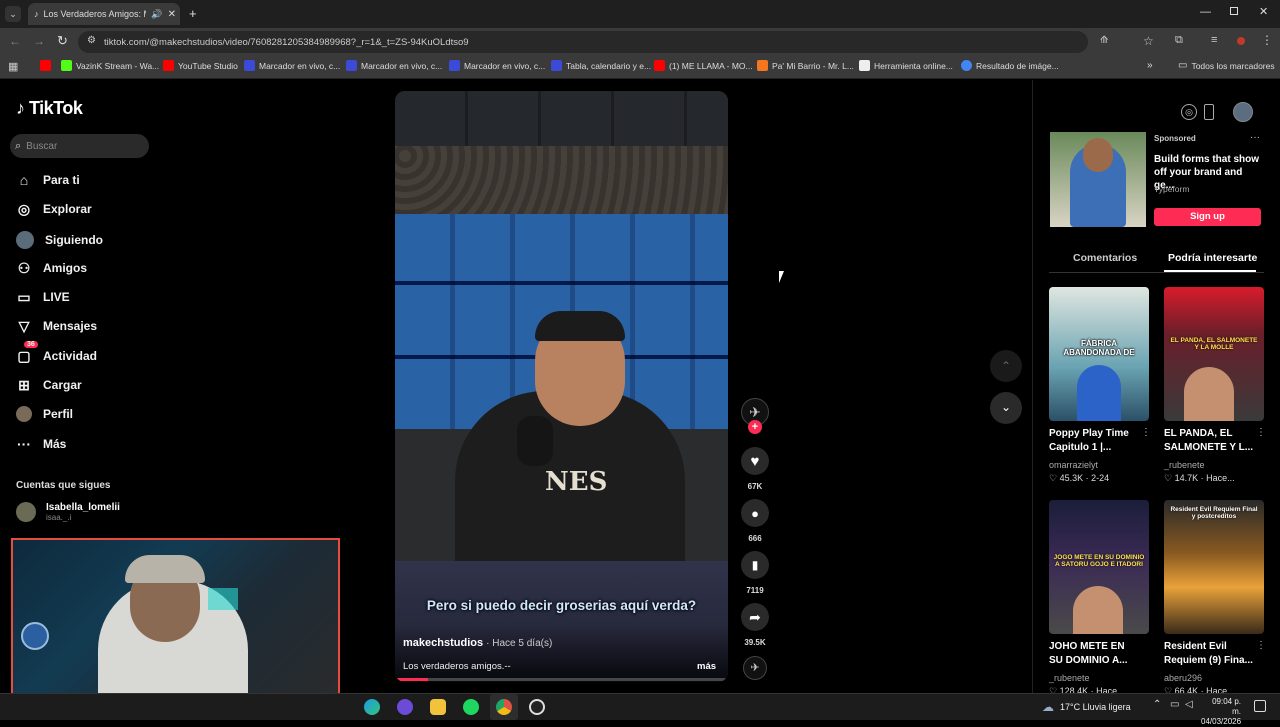 The width and height of the screenshot is (1280, 727). Describe the element at coordinates (1205, 12) in the screenshot. I see `minimize-button: —` at that location.